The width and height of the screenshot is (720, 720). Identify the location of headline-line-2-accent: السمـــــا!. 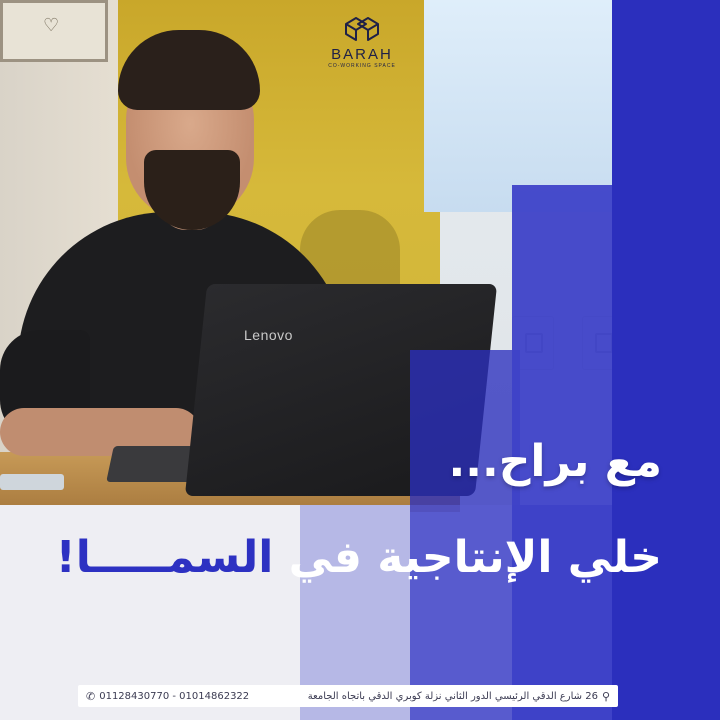
(164, 557).